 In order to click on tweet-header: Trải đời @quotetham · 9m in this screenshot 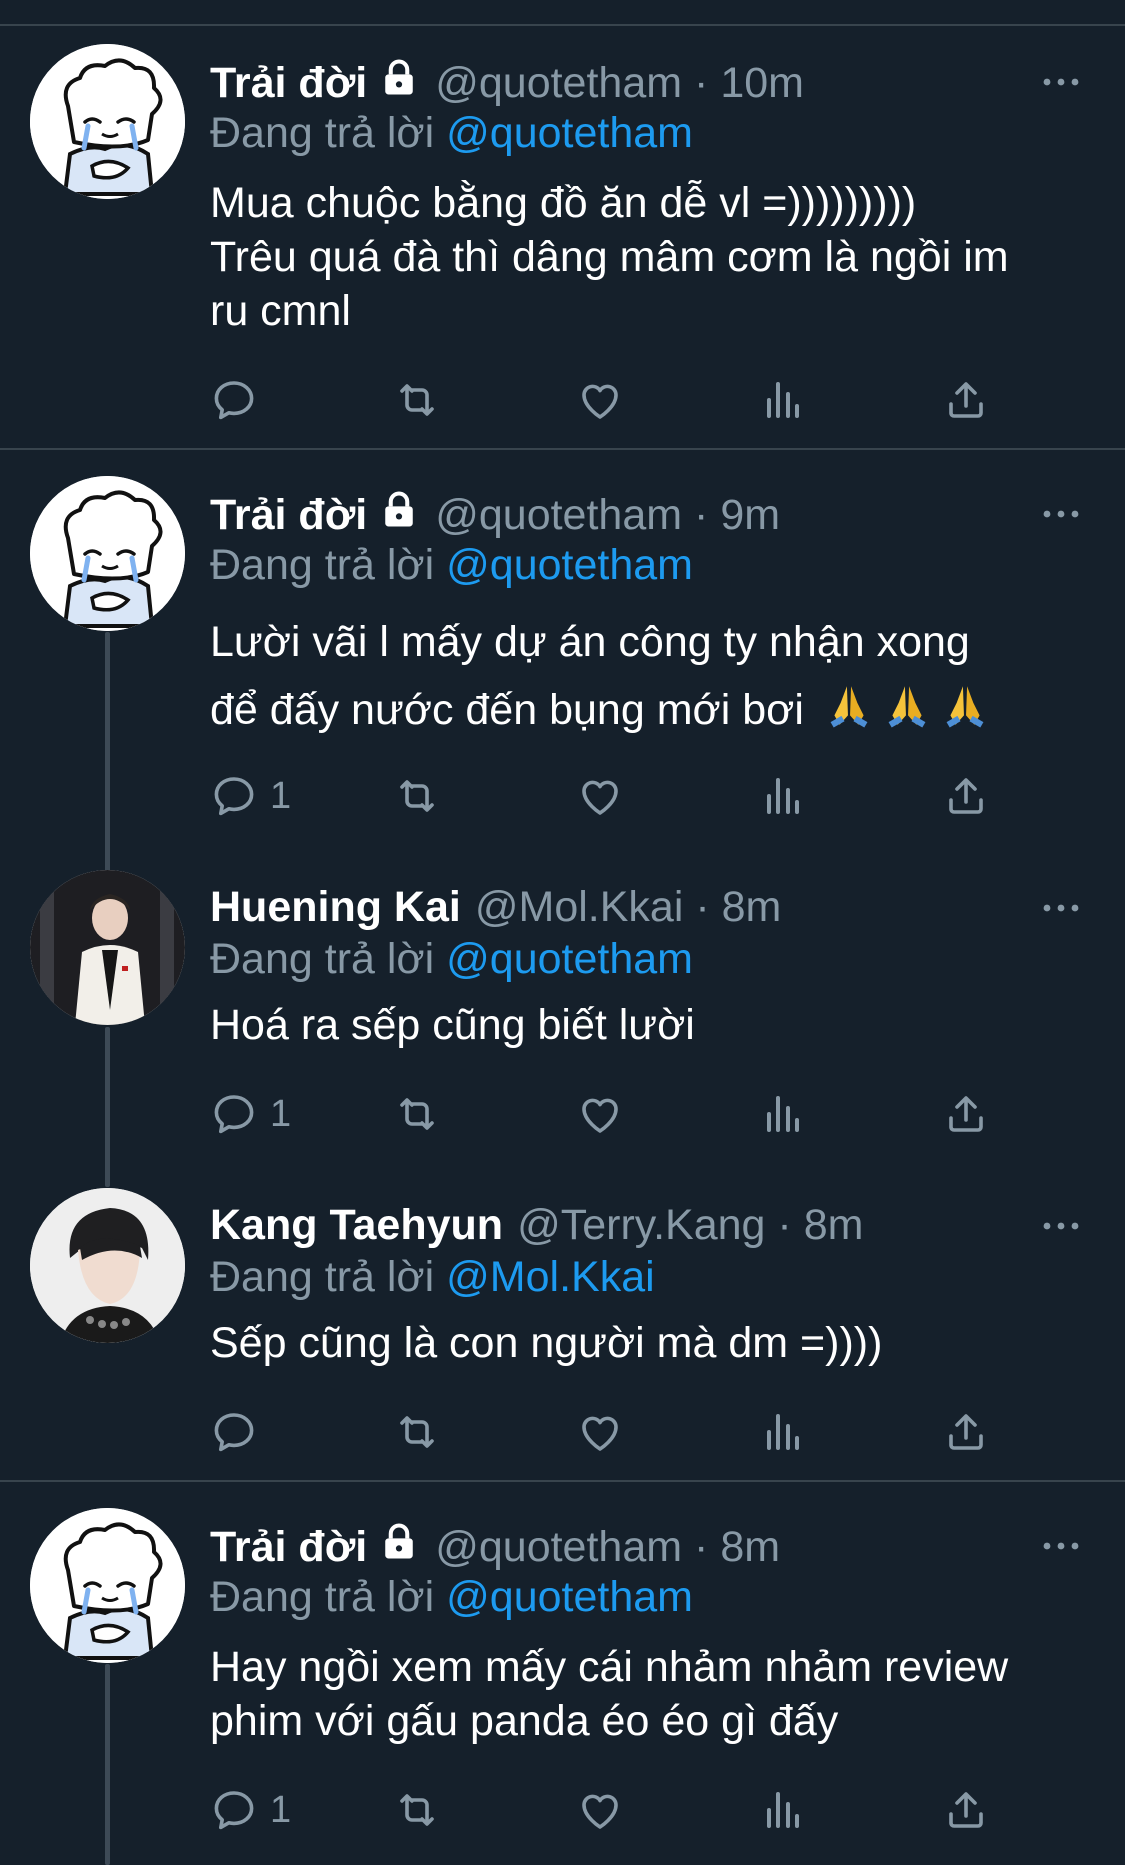, I will do `click(495, 513)`.